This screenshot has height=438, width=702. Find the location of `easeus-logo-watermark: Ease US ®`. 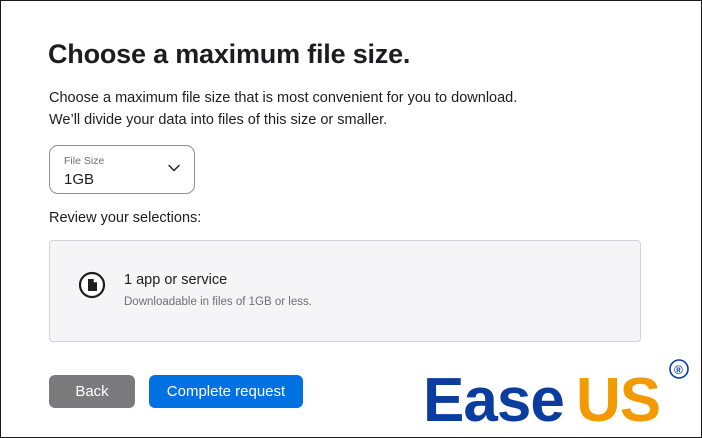

easeus-logo-watermark: Ease US ® is located at coordinates (556, 395).